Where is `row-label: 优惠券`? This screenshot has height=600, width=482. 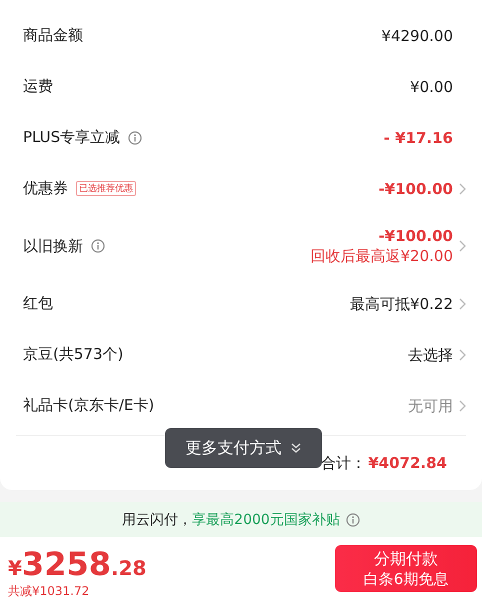
row-label: 优惠券 is located at coordinates (45, 188).